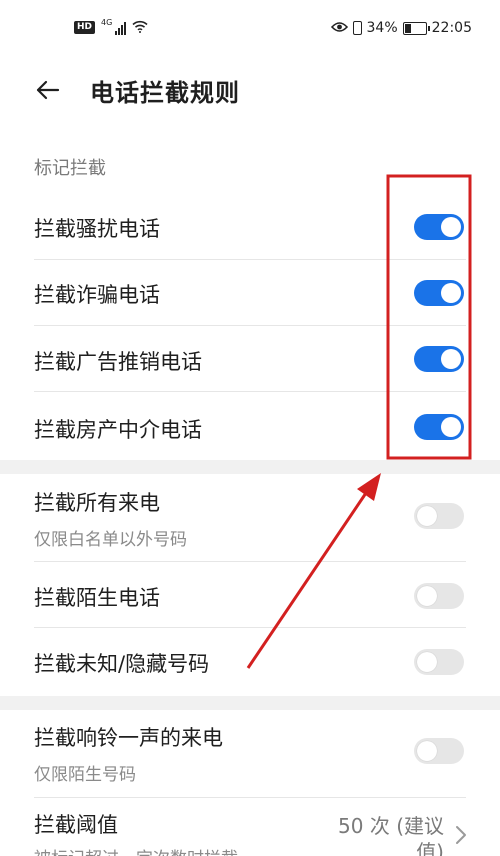 The height and width of the screenshot is (856, 500). I want to click on row-block-real-estate: 拦截房产中介电话, so click(250, 426).